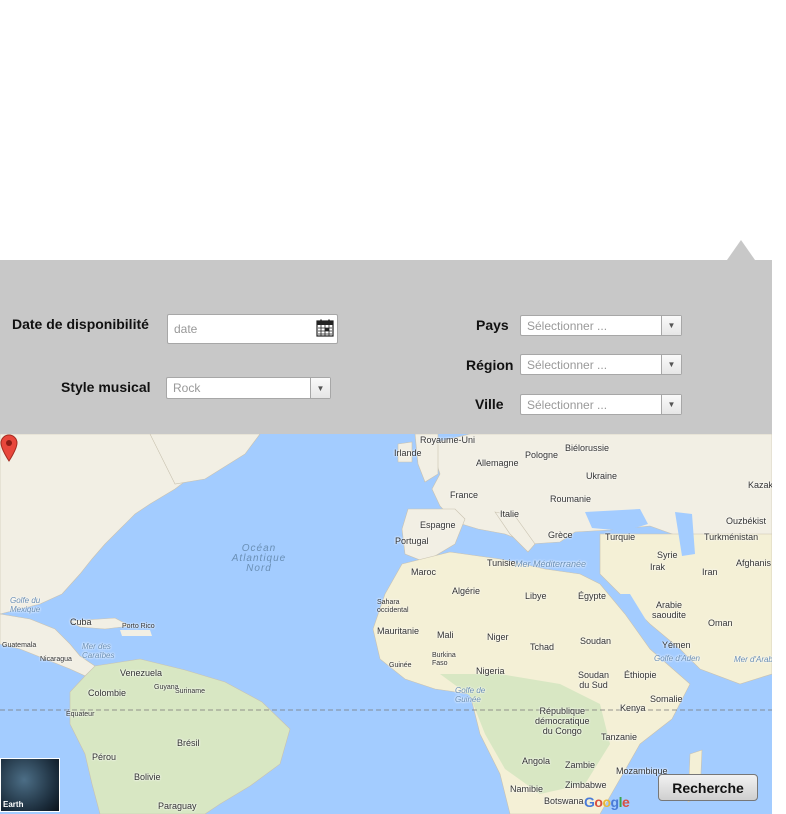  Describe the element at coordinates (492, 325) in the screenshot. I see `pays-label: Pays` at that location.